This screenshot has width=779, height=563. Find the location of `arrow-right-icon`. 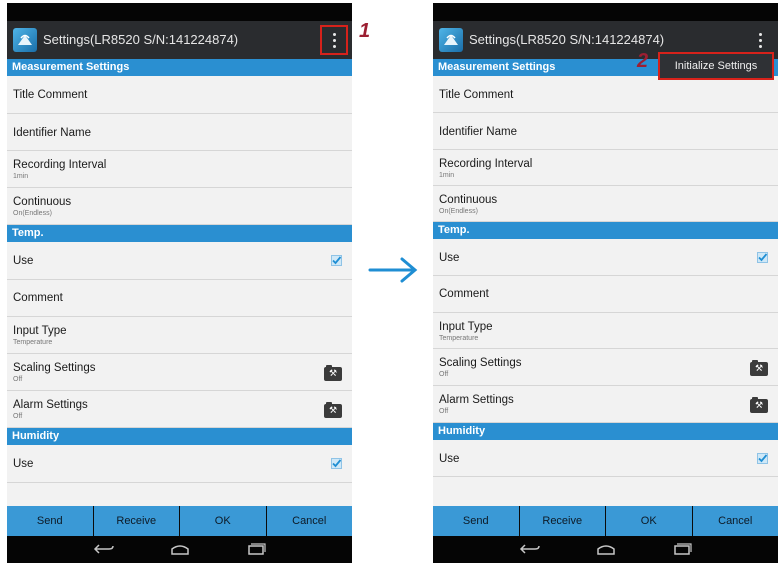

arrow-right-icon is located at coordinates (393, 270).